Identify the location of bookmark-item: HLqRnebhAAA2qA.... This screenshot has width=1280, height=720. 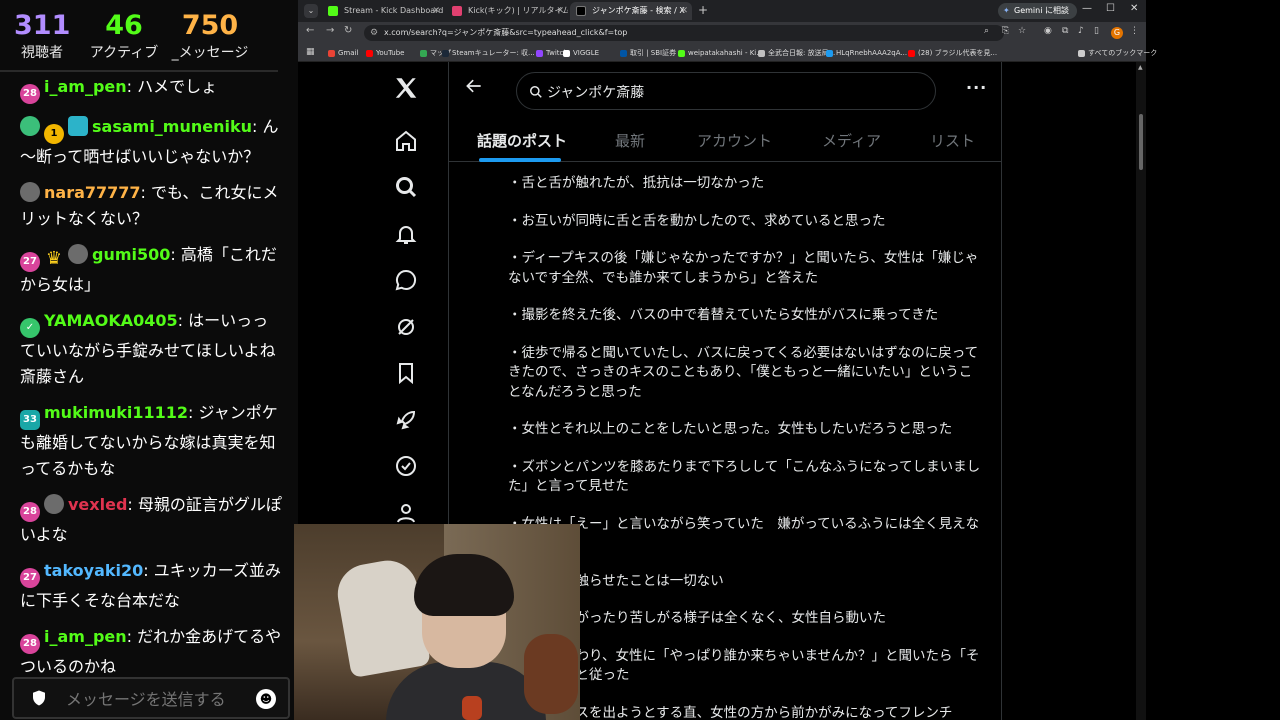
(866, 53).